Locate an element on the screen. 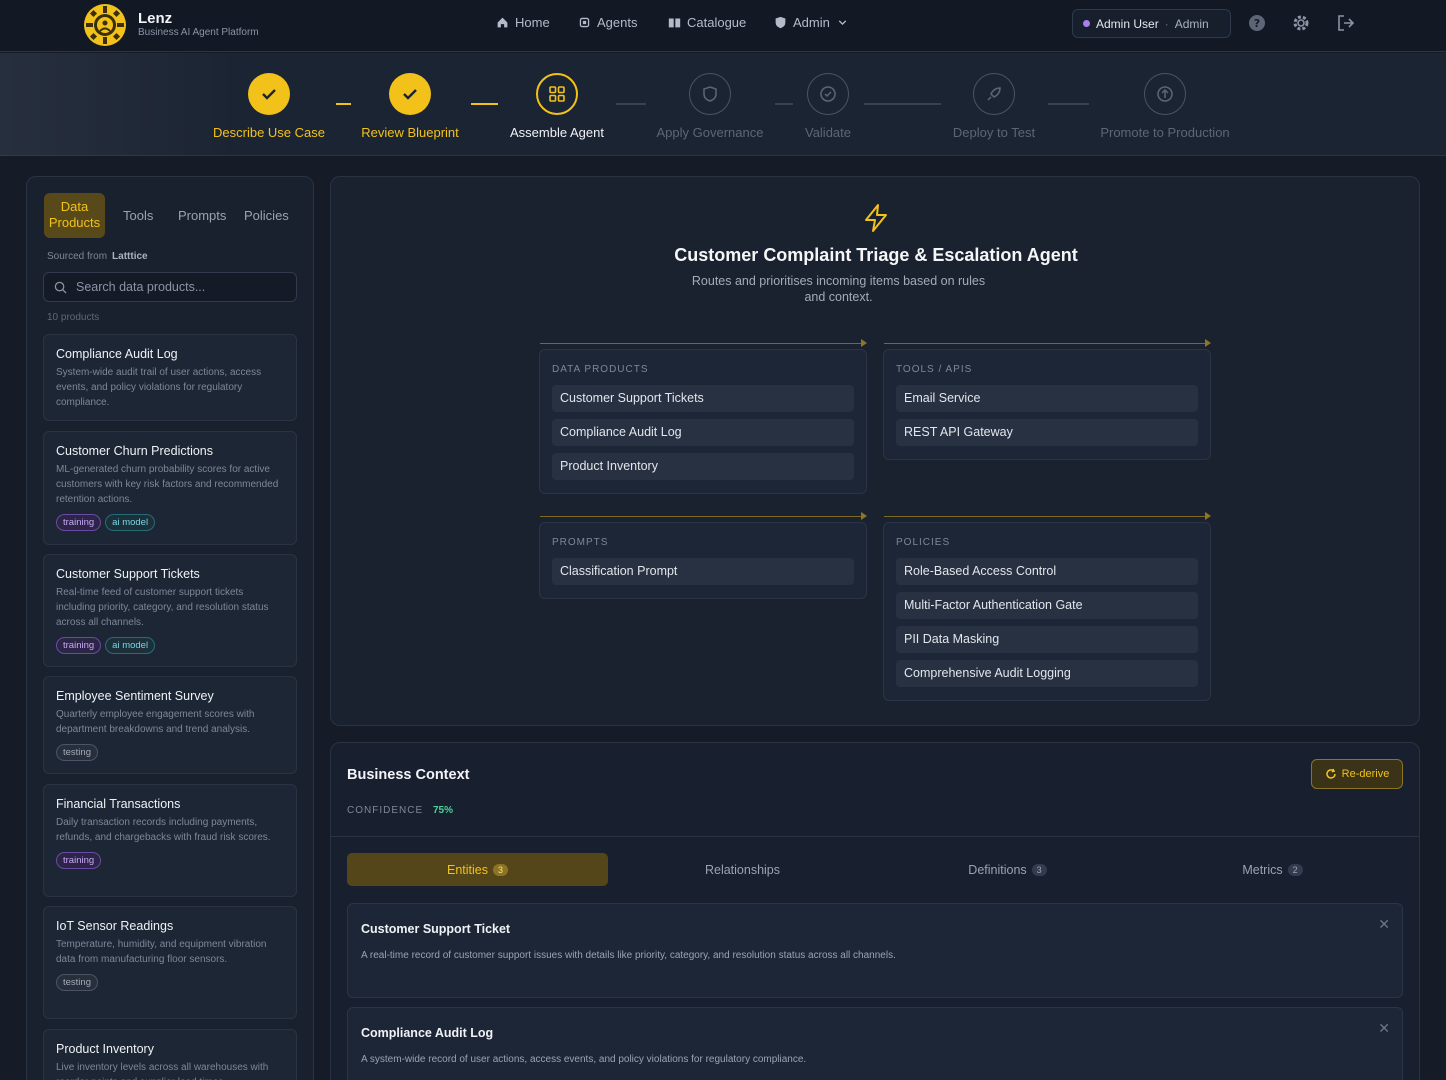 This screenshot has height=1080, width=1446. shield-icon is located at coordinates (710, 94).